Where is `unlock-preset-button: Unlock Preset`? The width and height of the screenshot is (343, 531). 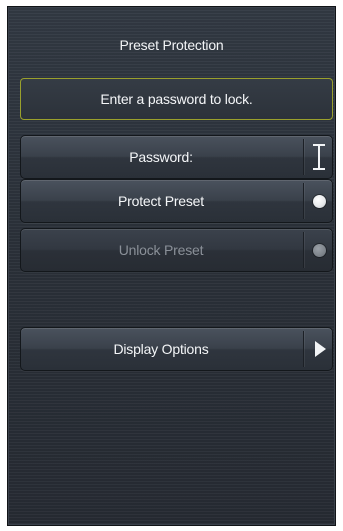 unlock-preset-button: Unlock Preset is located at coordinates (176, 250).